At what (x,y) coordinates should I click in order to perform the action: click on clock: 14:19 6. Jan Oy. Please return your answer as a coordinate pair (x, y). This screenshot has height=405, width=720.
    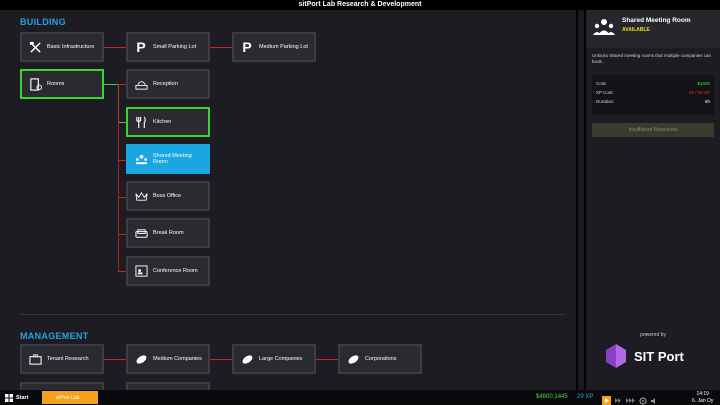
    Looking at the image, I should click on (703, 397).